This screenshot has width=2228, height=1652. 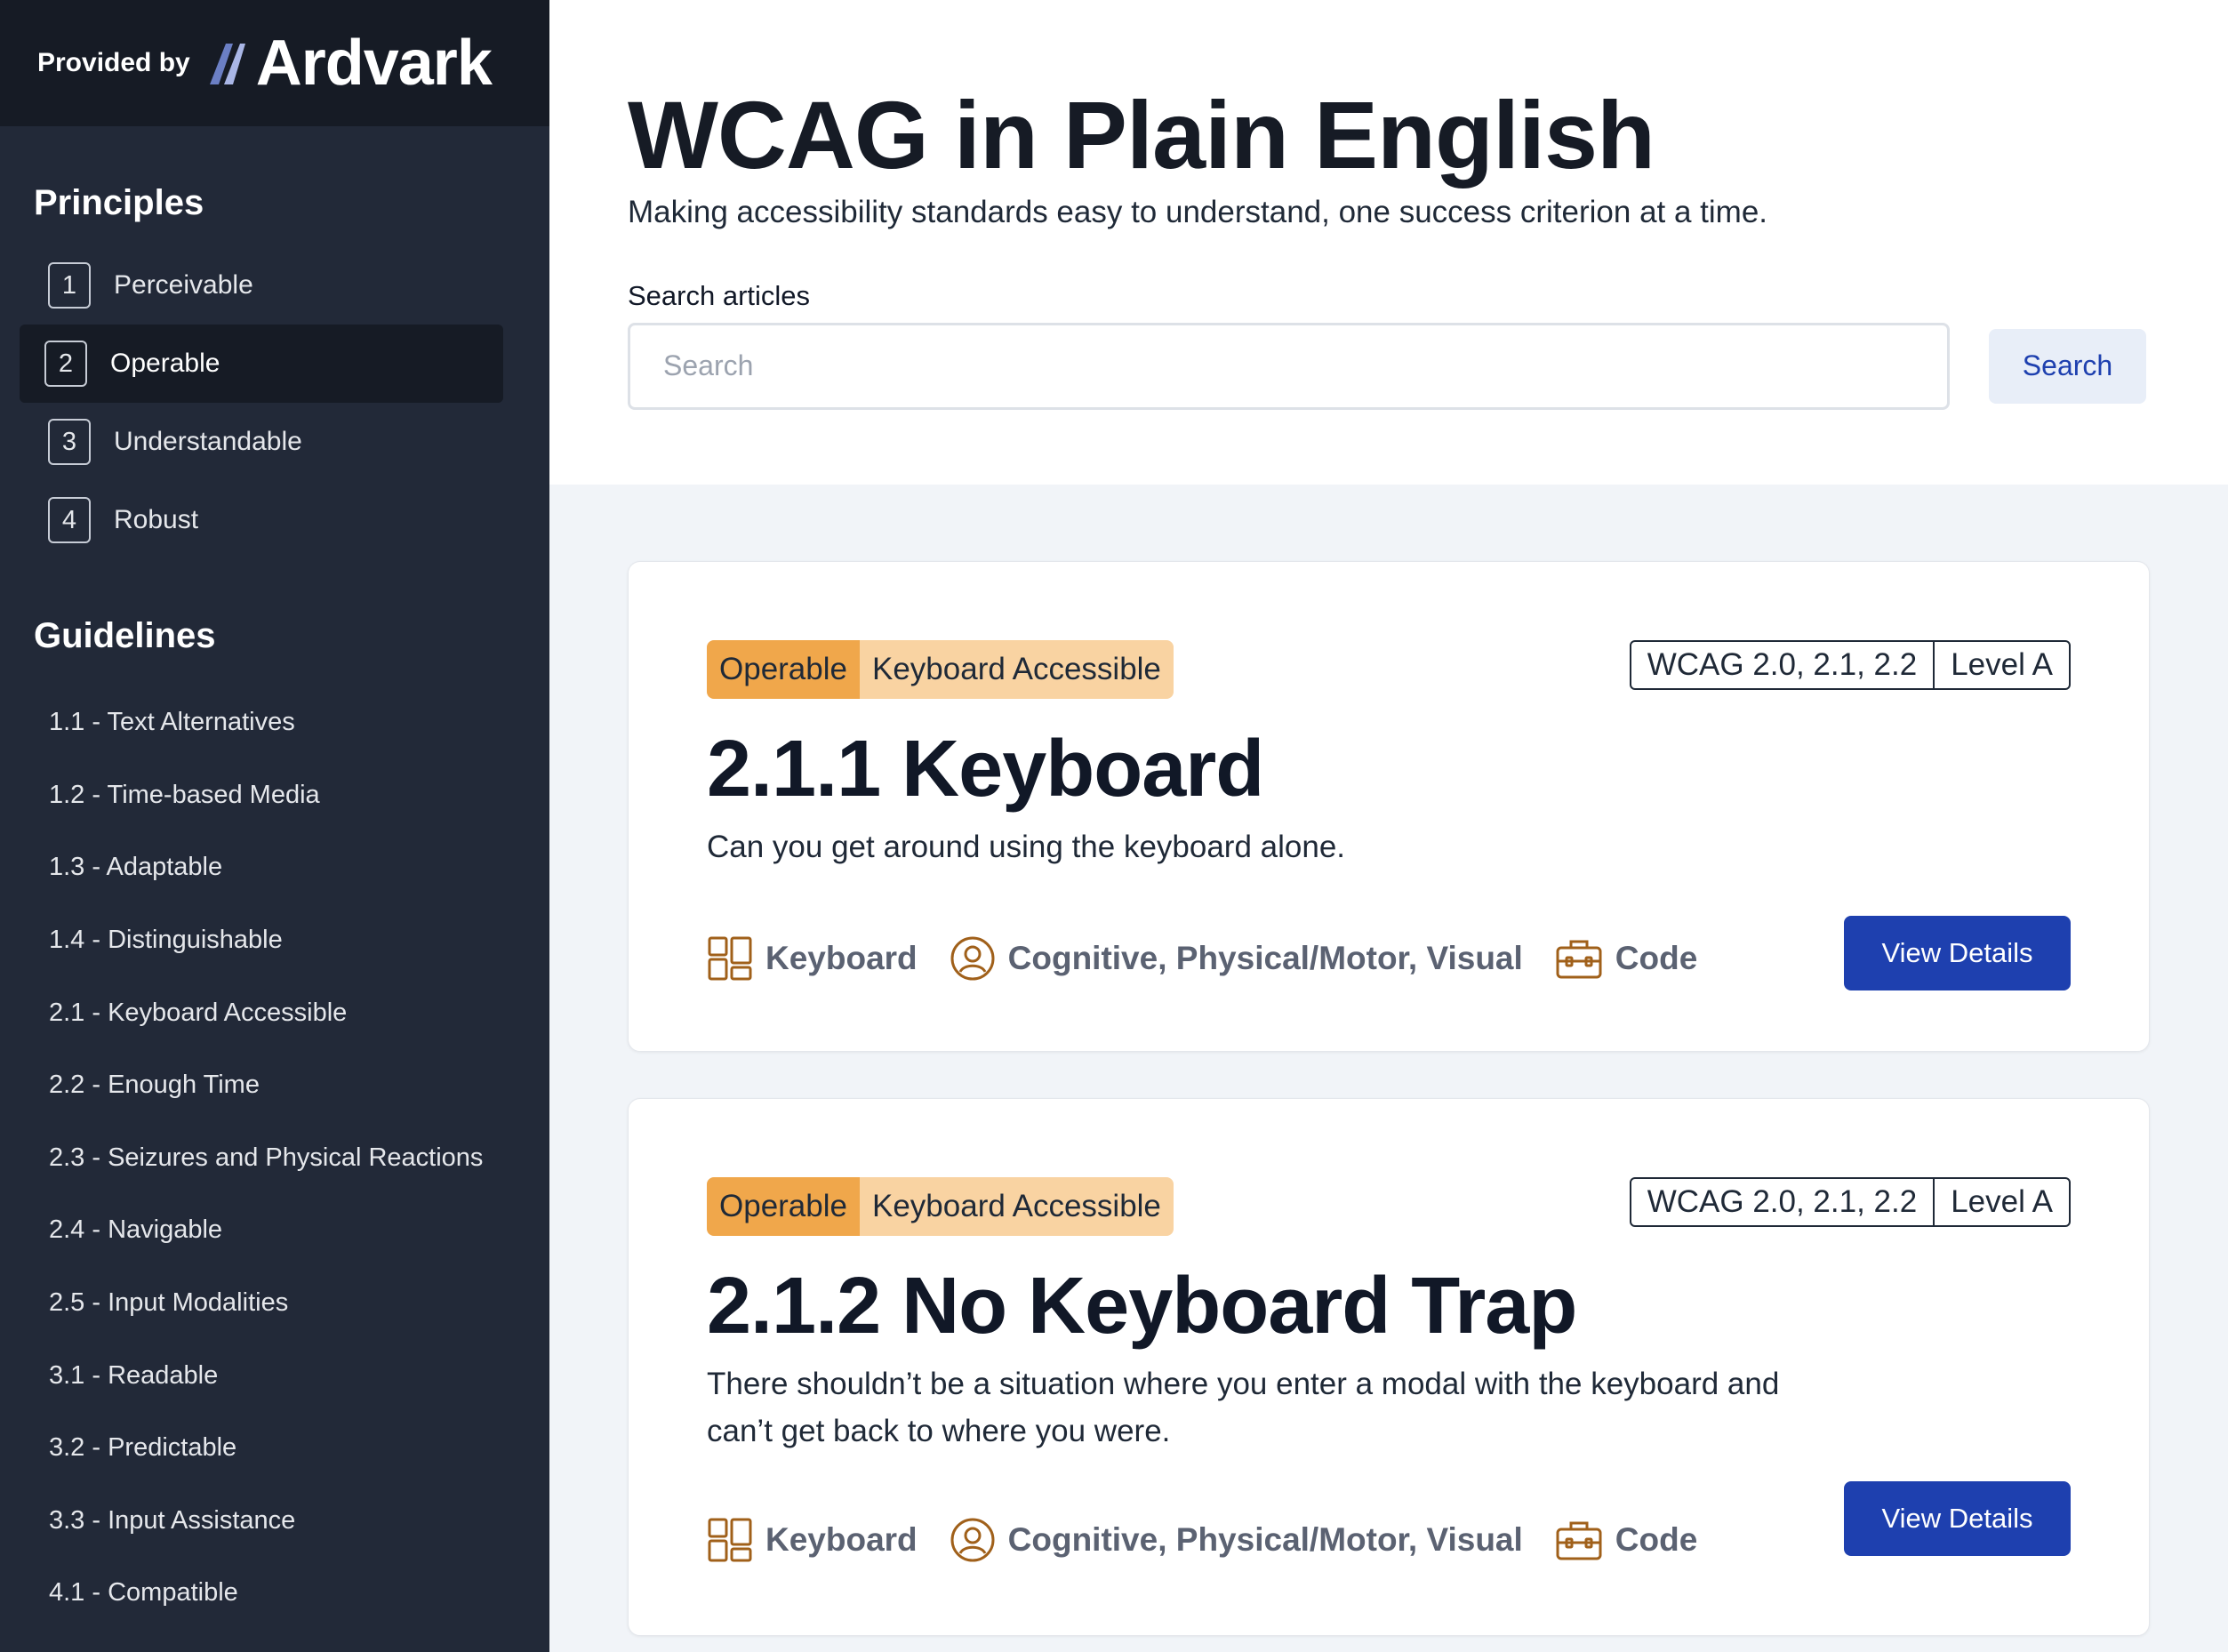 What do you see at coordinates (274, 1522) in the screenshot?
I see `guideline-link-3-3: 3.3 - Input Assistance` at bounding box center [274, 1522].